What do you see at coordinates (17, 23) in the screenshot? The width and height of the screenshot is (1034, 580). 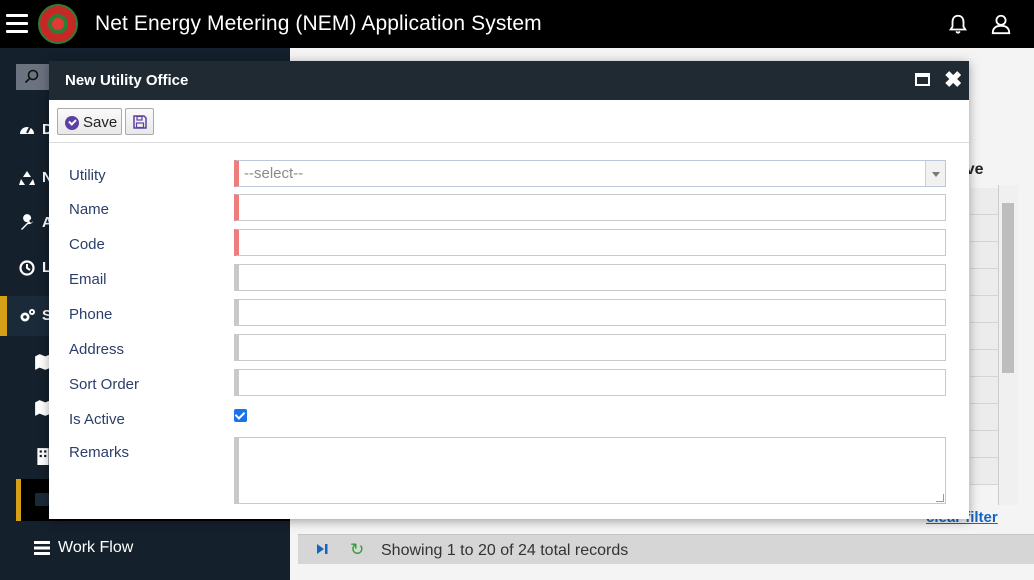 I see `menu-icon` at bounding box center [17, 23].